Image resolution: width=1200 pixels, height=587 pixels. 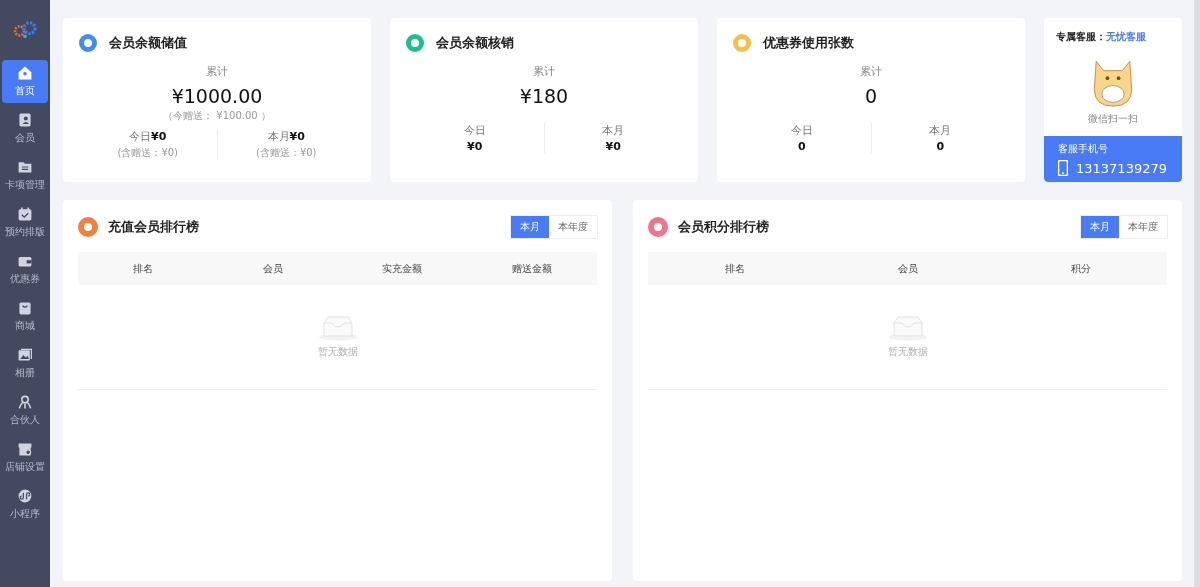 What do you see at coordinates (1121, 168) in the screenshot?
I see `phone-number: 13137139279` at bounding box center [1121, 168].